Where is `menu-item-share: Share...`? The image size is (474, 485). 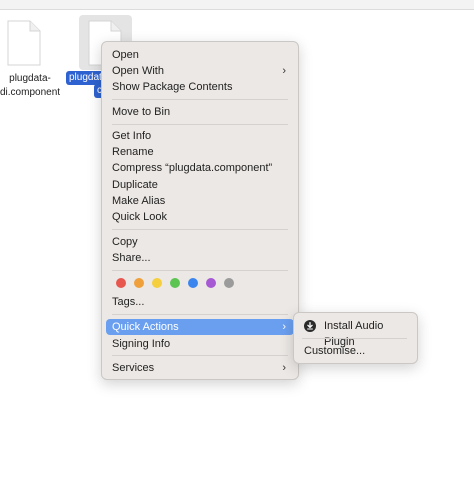 menu-item-share: Share... is located at coordinates (200, 258).